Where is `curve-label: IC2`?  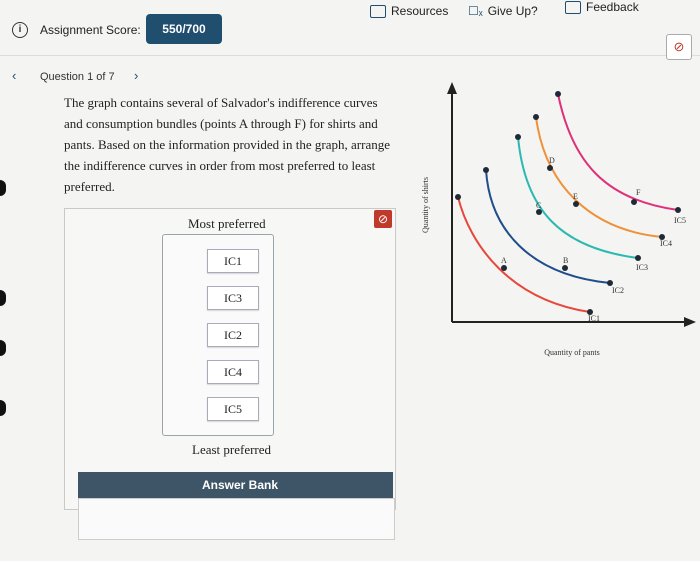 curve-label: IC2 is located at coordinates (618, 290).